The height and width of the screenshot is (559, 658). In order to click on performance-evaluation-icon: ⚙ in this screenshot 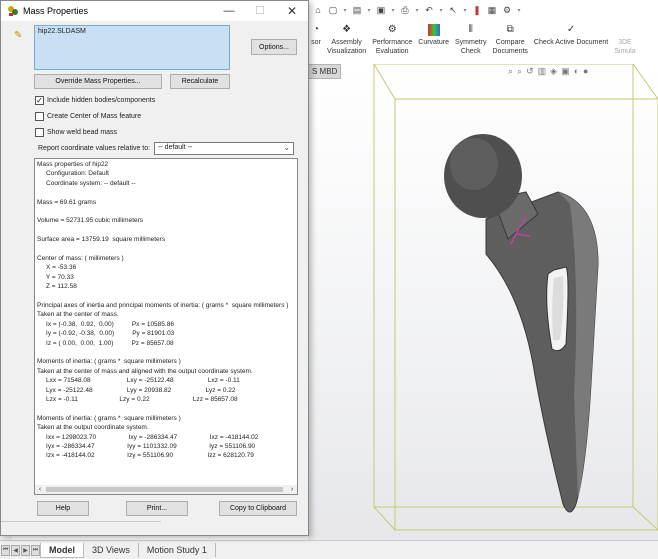, I will do `click(392, 29)`.